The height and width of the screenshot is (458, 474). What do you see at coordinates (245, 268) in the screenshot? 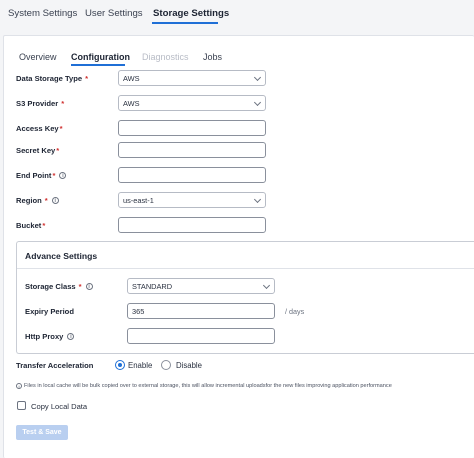
I see `section-divider` at bounding box center [245, 268].